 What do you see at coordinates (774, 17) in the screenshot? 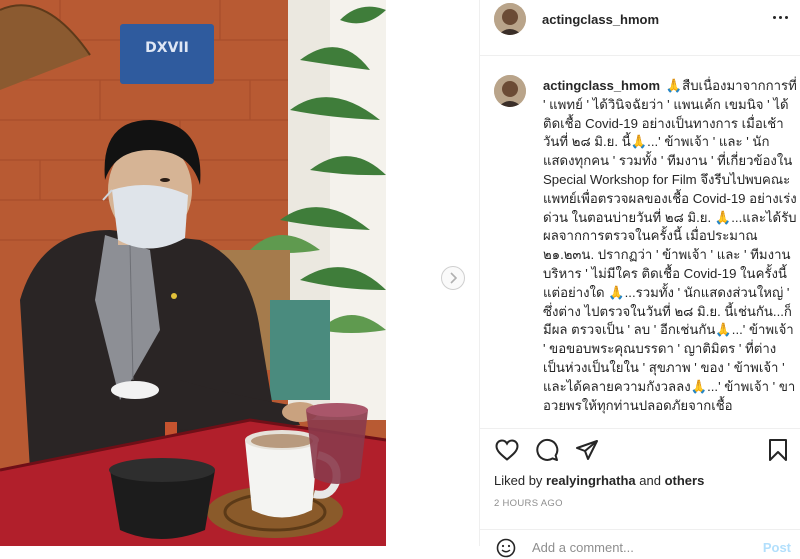
I see `more-horizontal-icon` at bounding box center [774, 17].